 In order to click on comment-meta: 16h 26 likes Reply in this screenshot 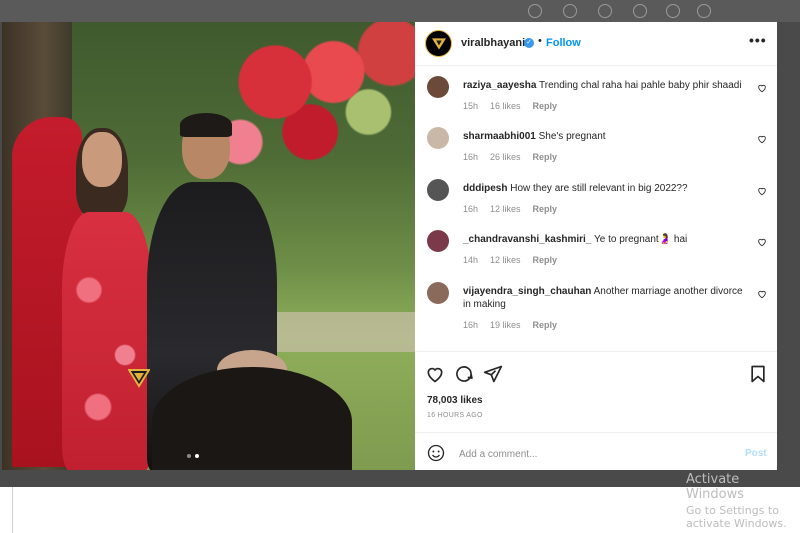, I will do `click(516, 157)`.